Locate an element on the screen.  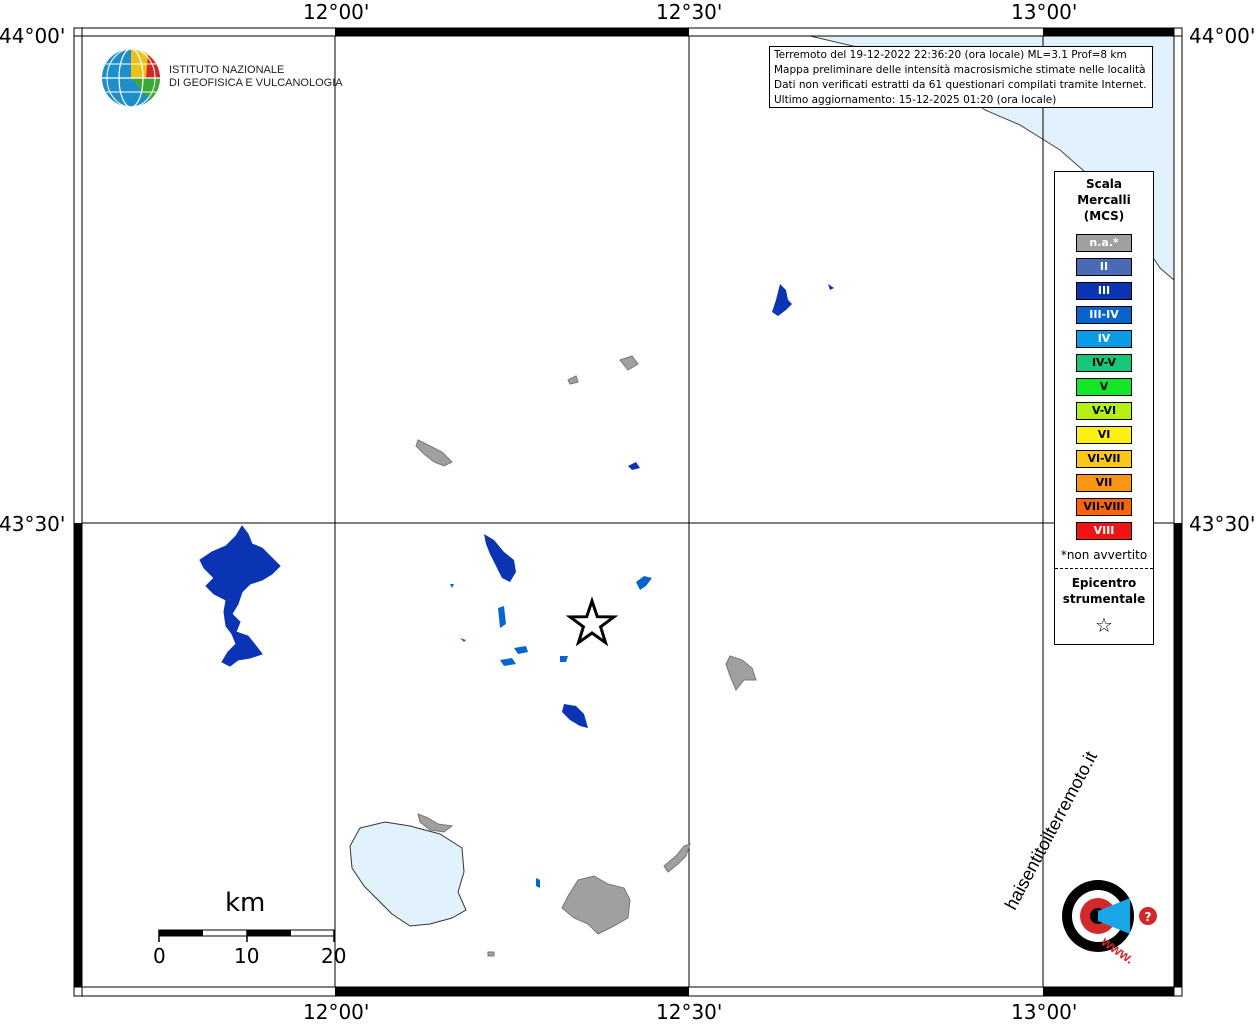
legend-item-viii: VIII is located at coordinates (1104, 531).